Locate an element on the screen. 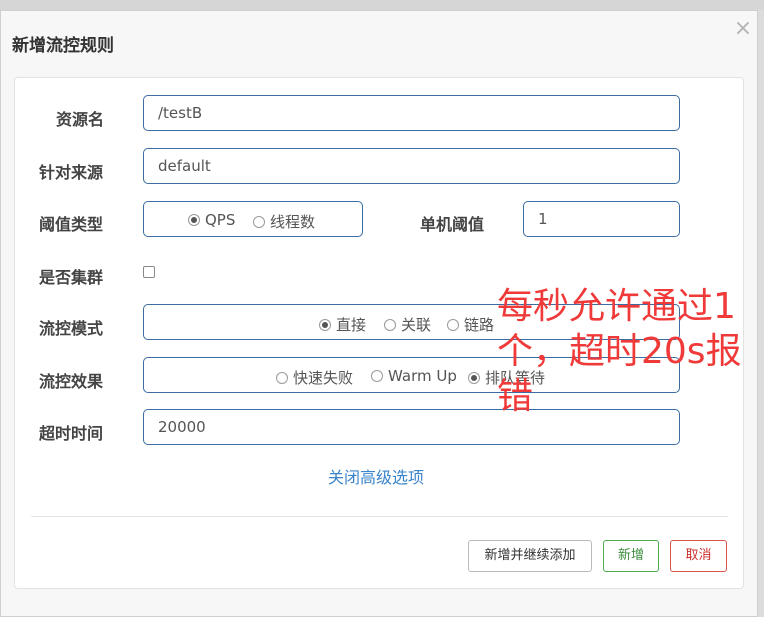 This screenshot has width=764, height=617. red-annotation-text: 每秒允许通过1个，超时20s报错 is located at coordinates (619, 351).